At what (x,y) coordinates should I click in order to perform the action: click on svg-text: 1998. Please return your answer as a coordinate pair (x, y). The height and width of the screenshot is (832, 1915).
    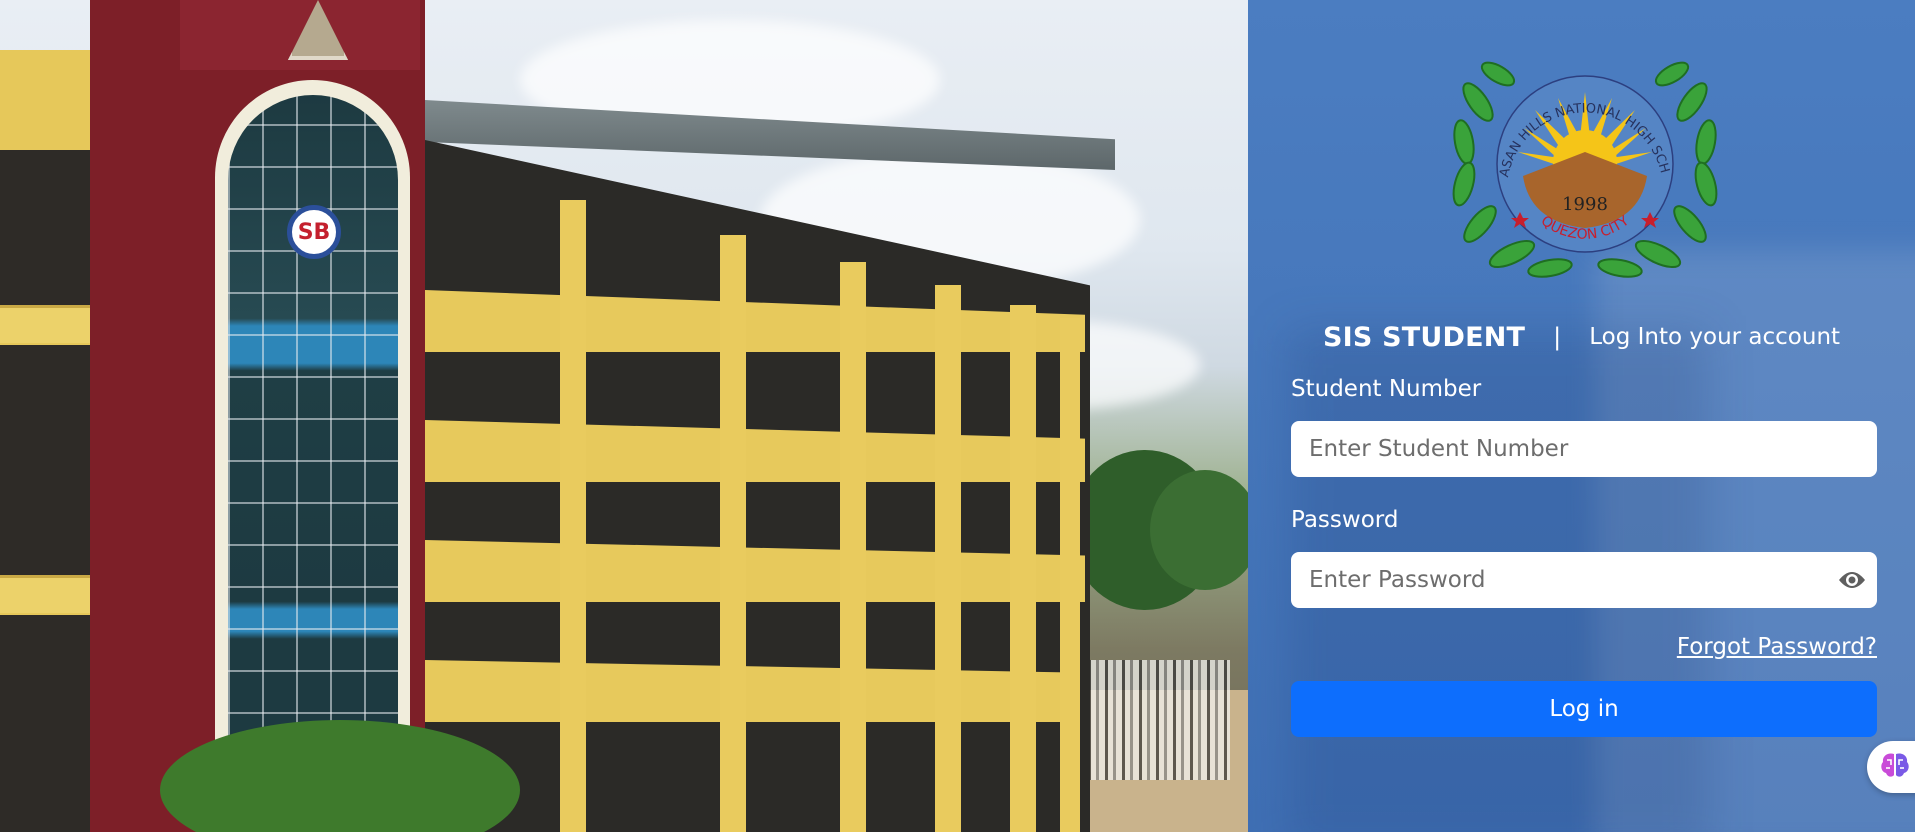
    Looking at the image, I should click on (1585, 204).